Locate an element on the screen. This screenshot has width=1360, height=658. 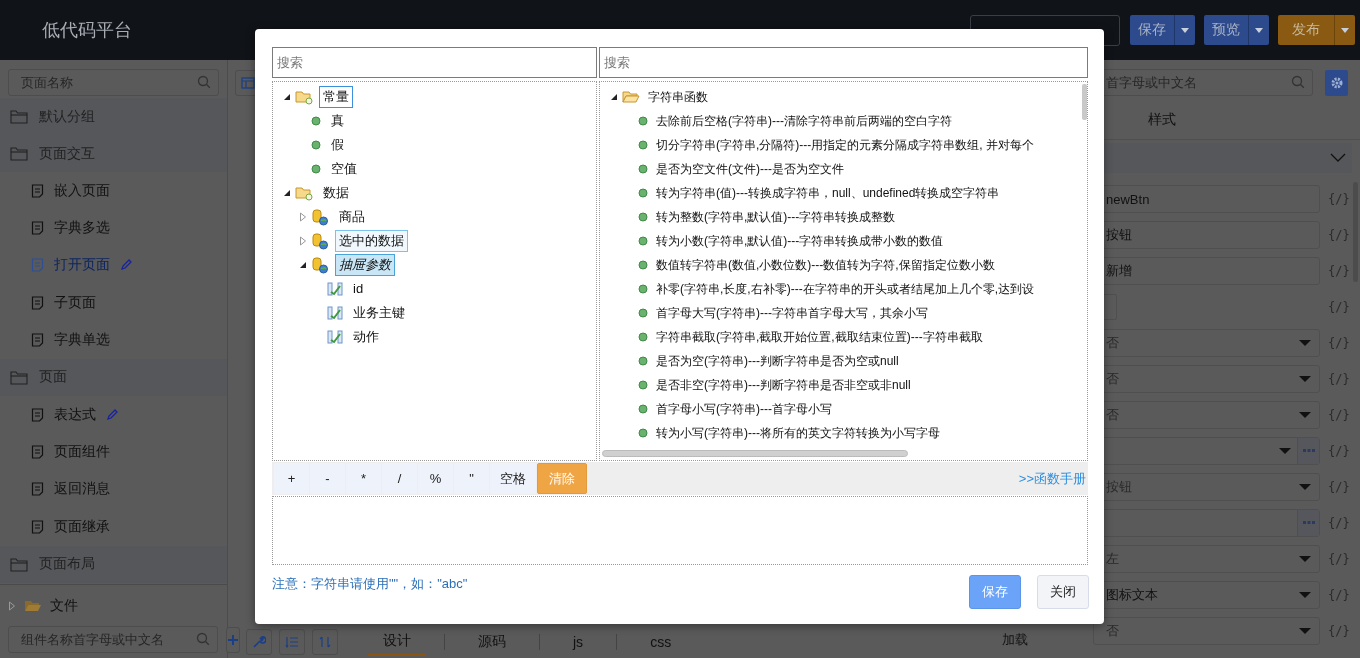
sort-button is located at coordinates (325, 642).